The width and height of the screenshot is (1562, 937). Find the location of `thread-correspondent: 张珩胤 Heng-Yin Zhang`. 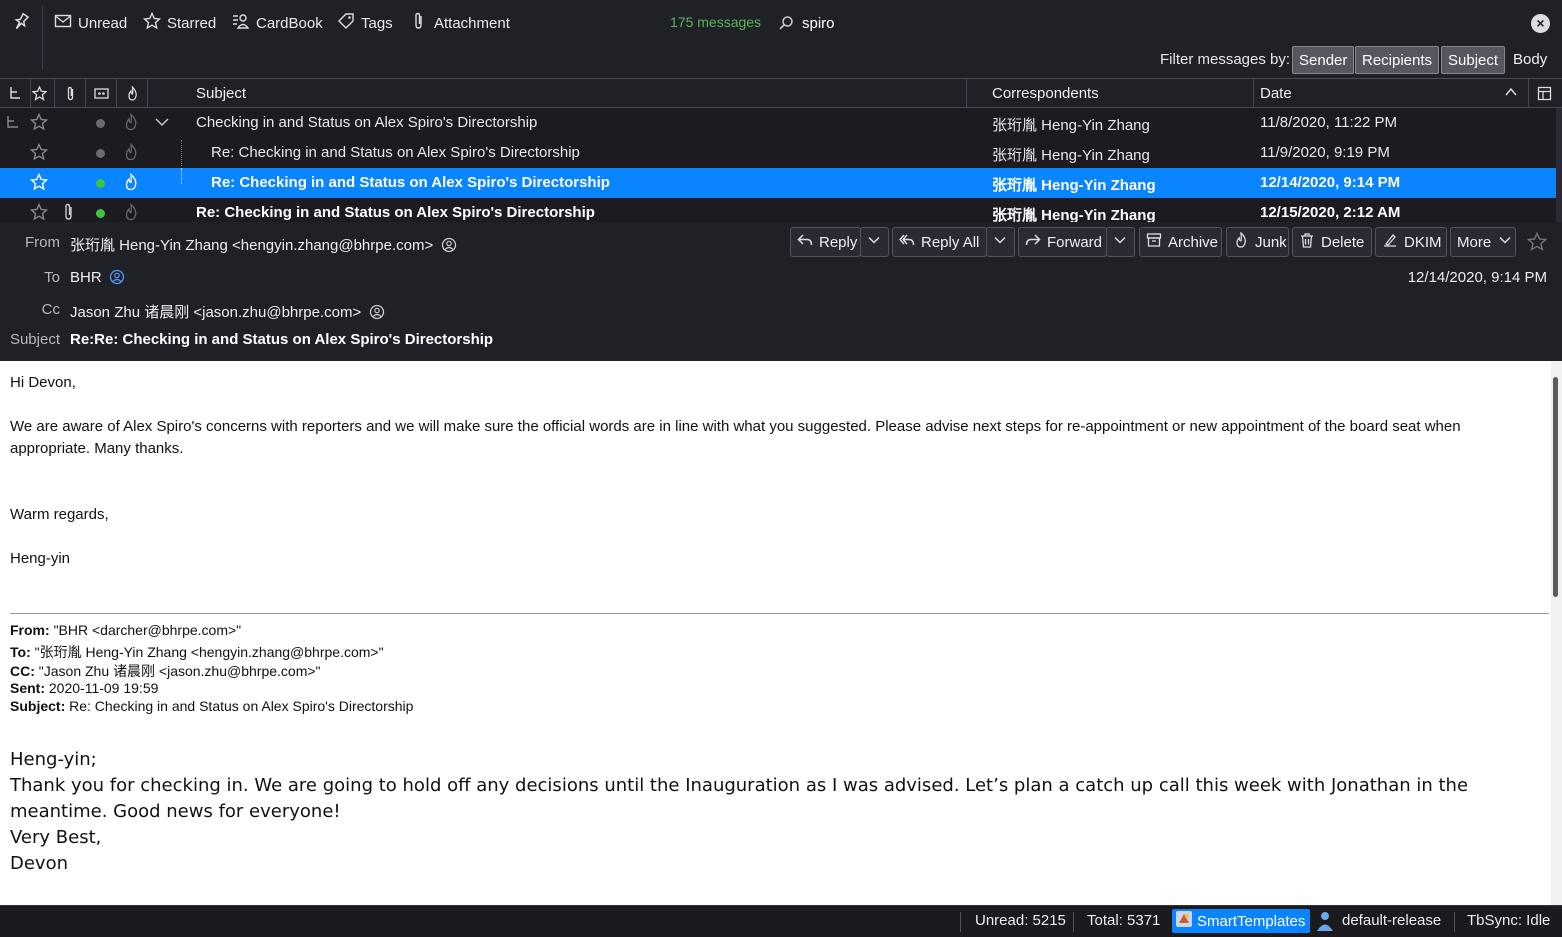

thread-correspondent: 张珩胤 Heng-Yin Zhang is located at coordinates (1074, 214).